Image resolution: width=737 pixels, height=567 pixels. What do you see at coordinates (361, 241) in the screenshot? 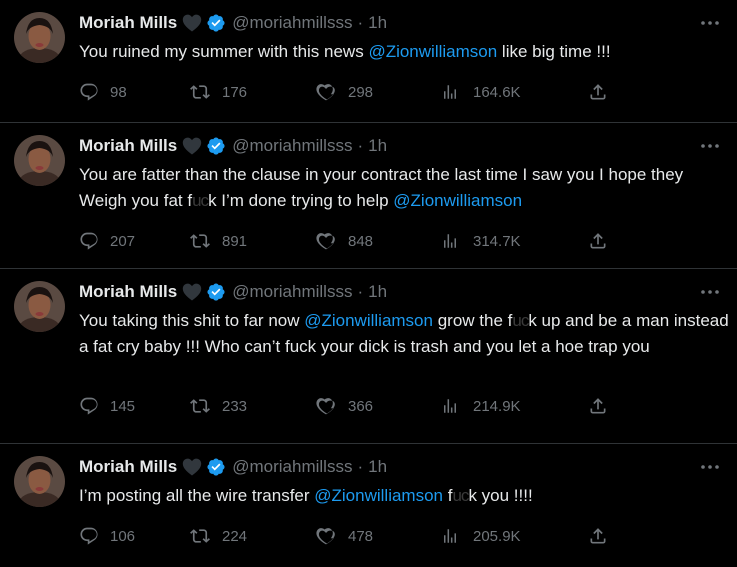
I see `like-count: 848` at bounding box center [361, 241].